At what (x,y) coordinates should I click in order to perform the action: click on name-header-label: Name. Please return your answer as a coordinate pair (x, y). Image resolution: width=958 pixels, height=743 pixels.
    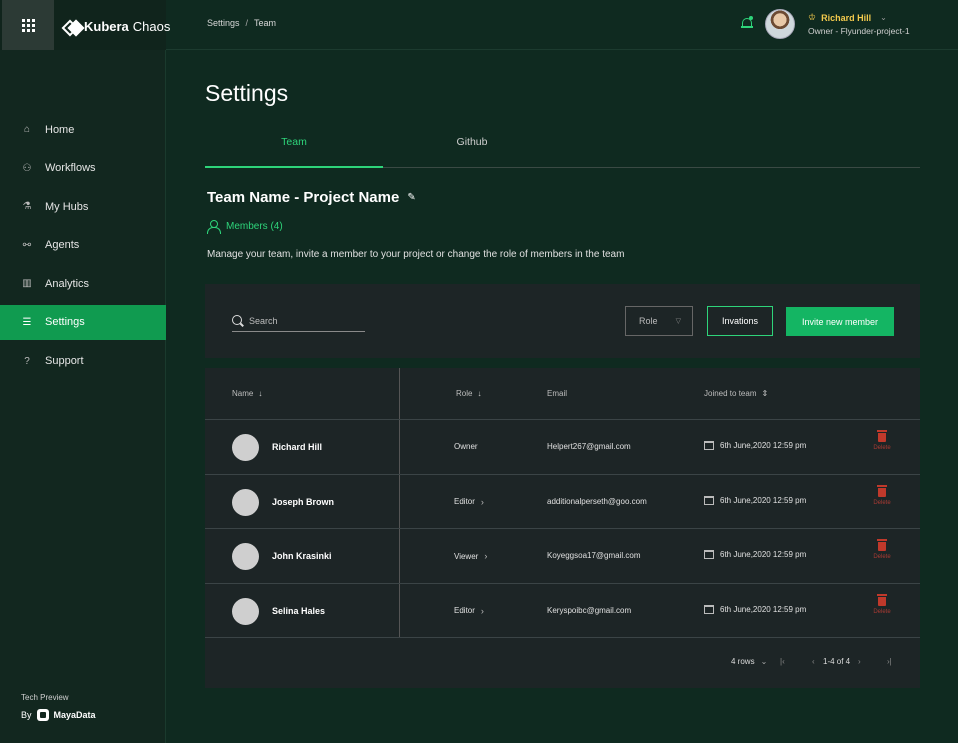
    Looking at the image, I should click on (243, 393).